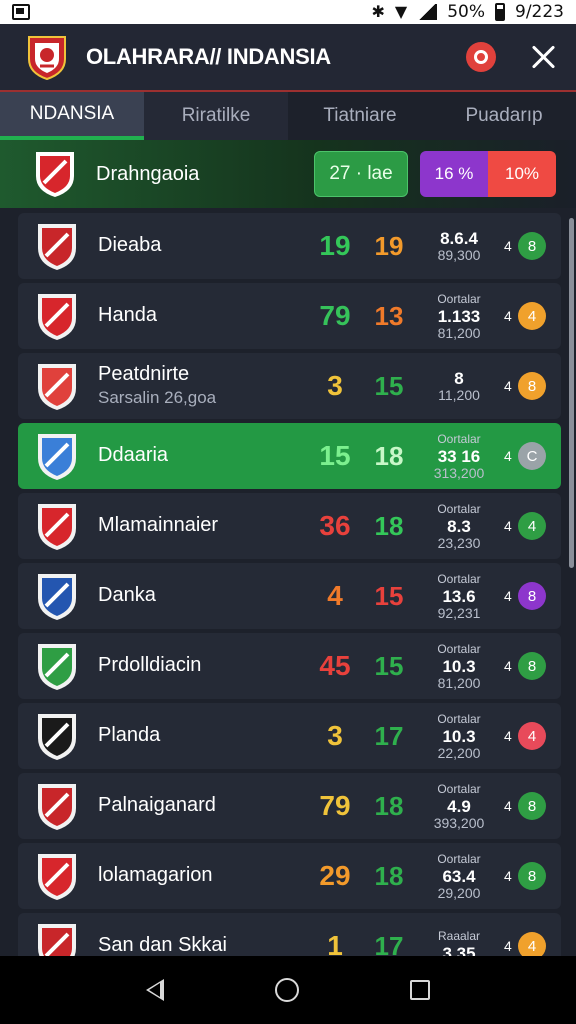  I want to click on stats-sub: 313,200, so click(459, 472).